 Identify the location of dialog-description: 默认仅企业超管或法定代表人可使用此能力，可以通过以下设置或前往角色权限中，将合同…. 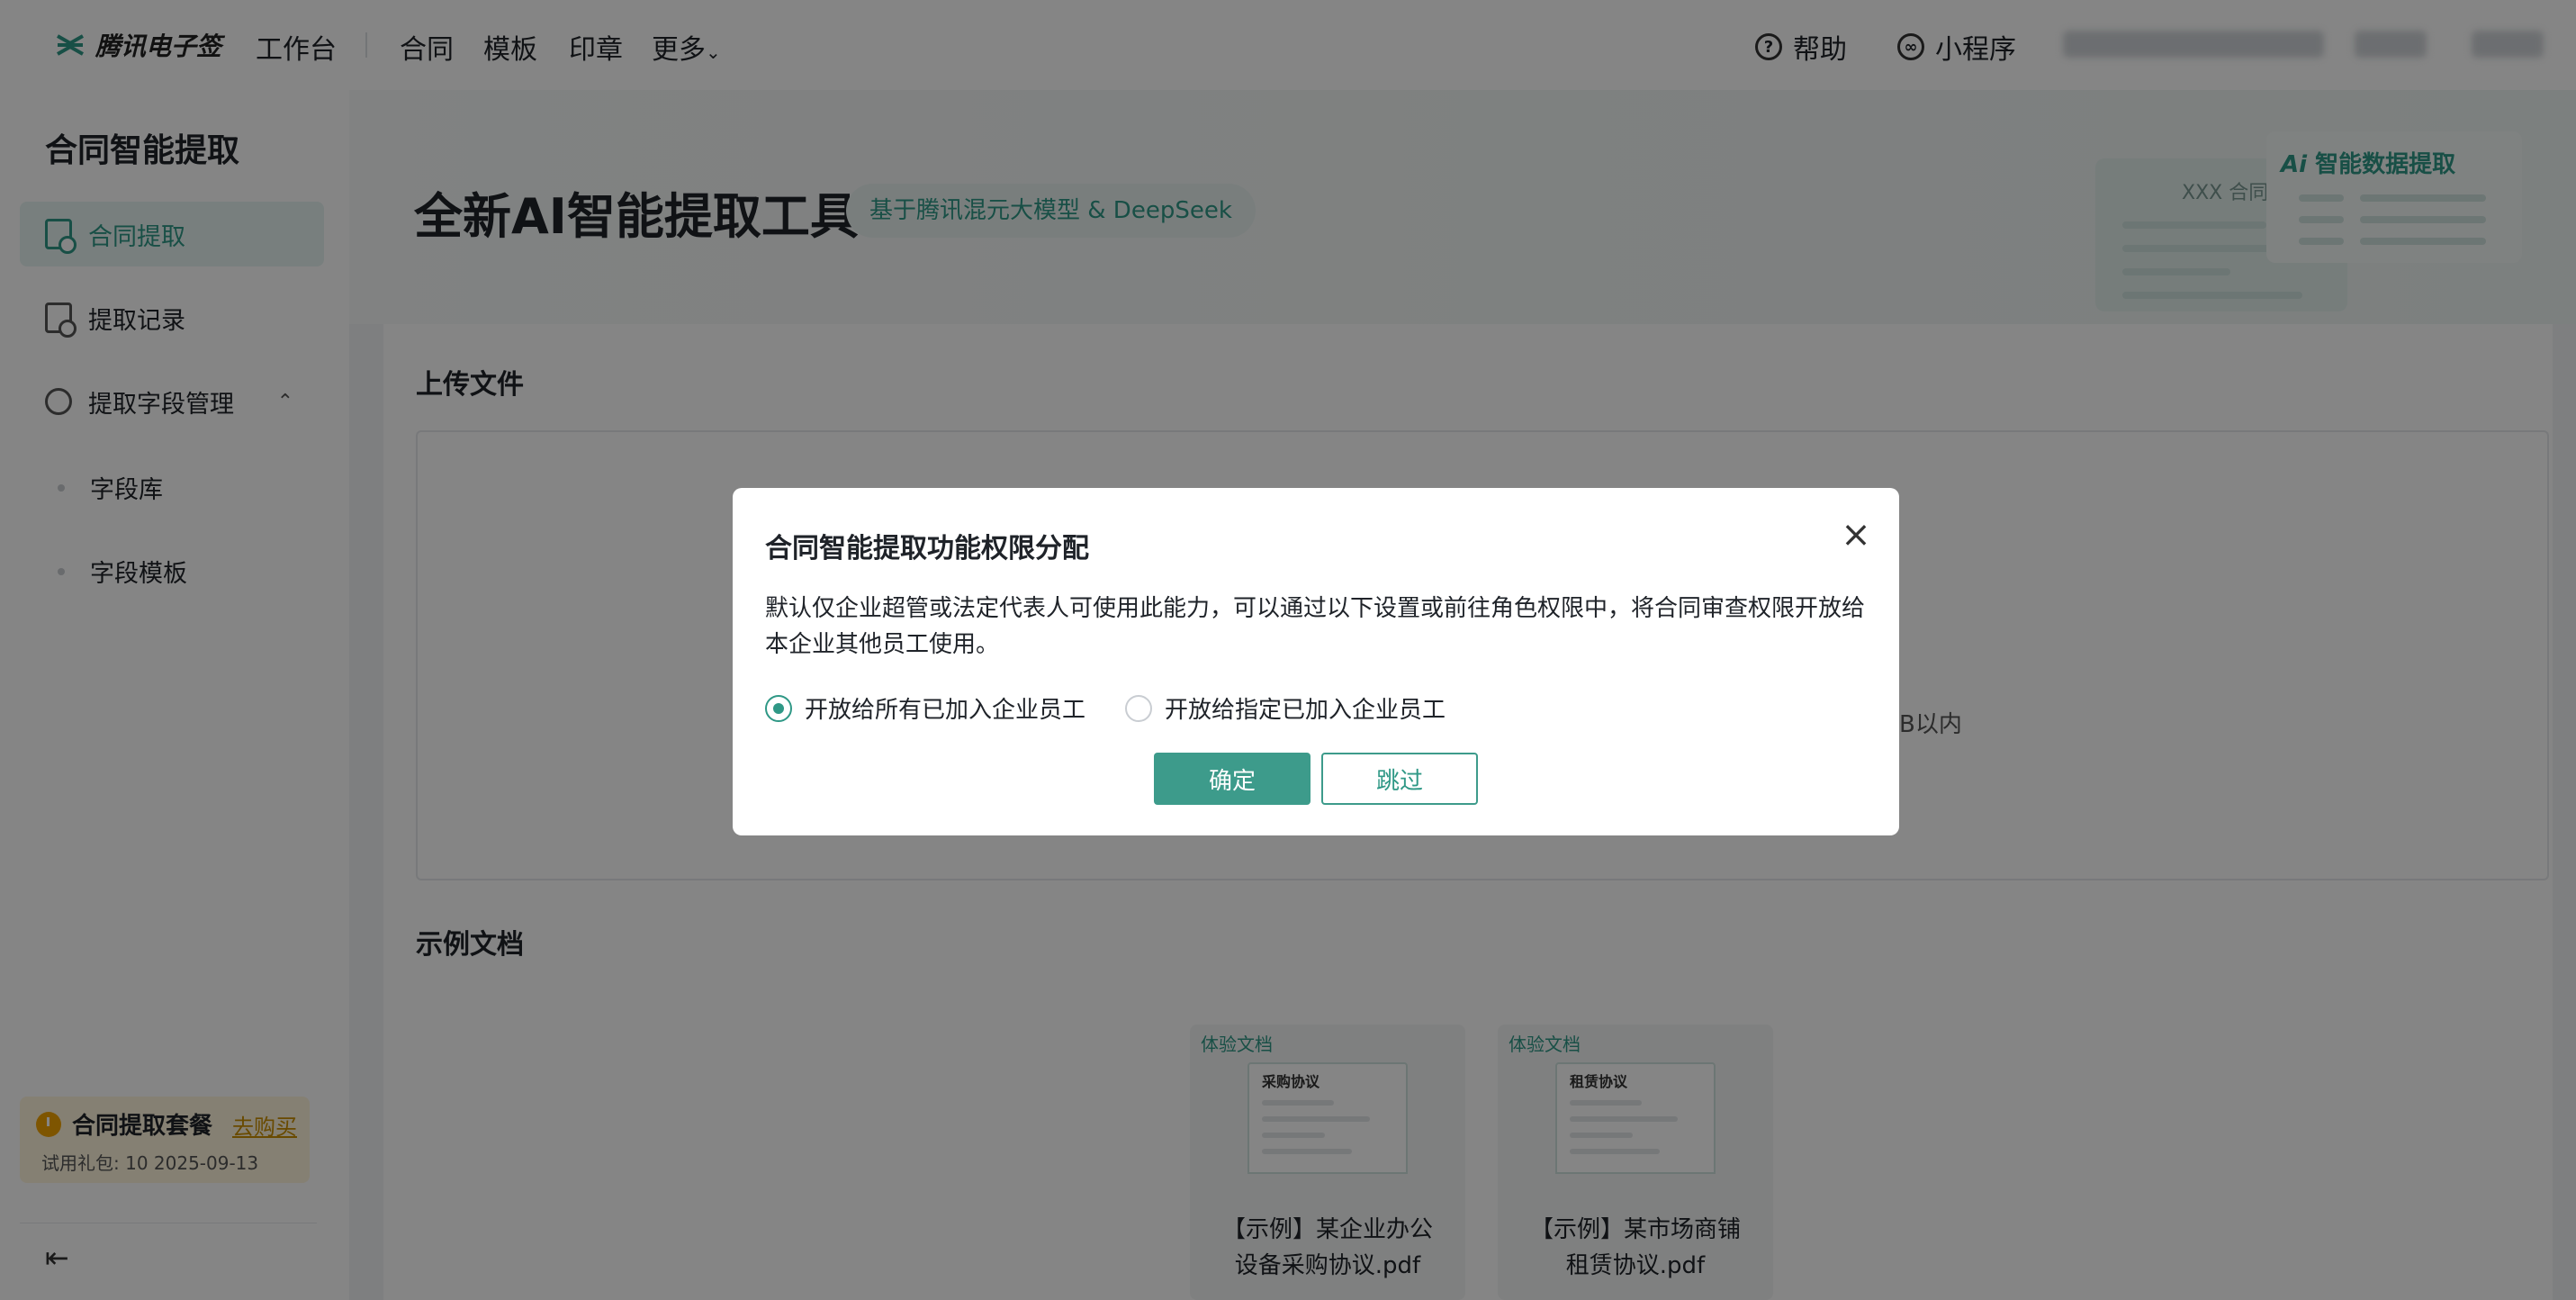
(1315, 626).